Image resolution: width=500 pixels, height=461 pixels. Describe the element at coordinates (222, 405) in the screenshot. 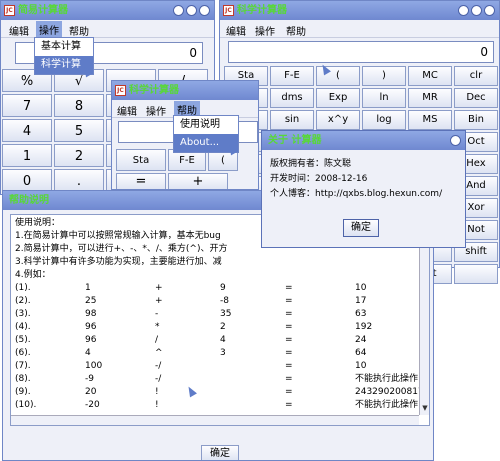

I see `table-row: (10). -20! = 不能执行此操作` at that location.